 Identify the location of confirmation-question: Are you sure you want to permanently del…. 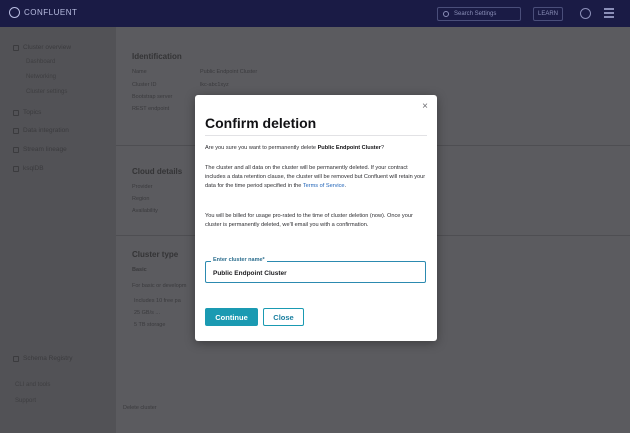
(317, 148).